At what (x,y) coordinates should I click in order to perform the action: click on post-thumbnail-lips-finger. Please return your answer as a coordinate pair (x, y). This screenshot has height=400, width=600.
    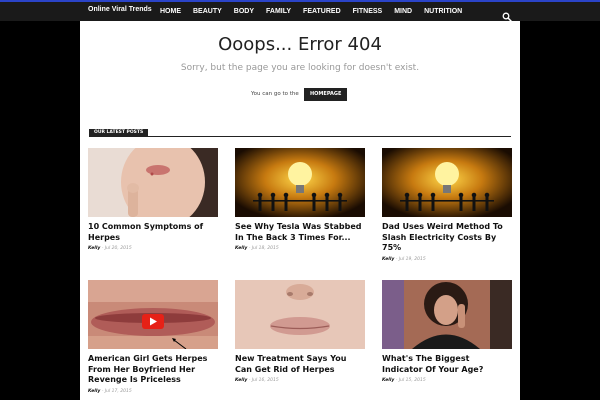
    Looking at the image, I should click on (153, 182).